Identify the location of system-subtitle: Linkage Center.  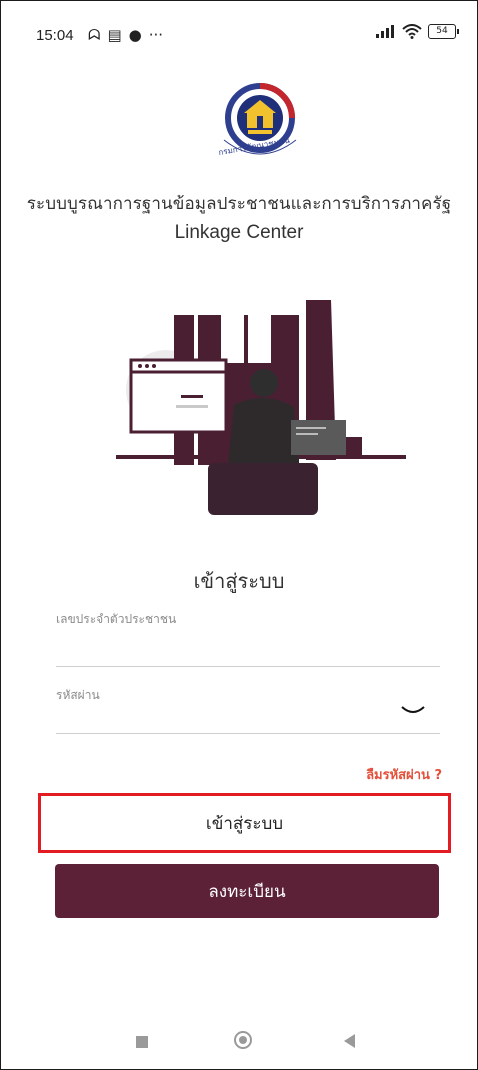
(239, 232).